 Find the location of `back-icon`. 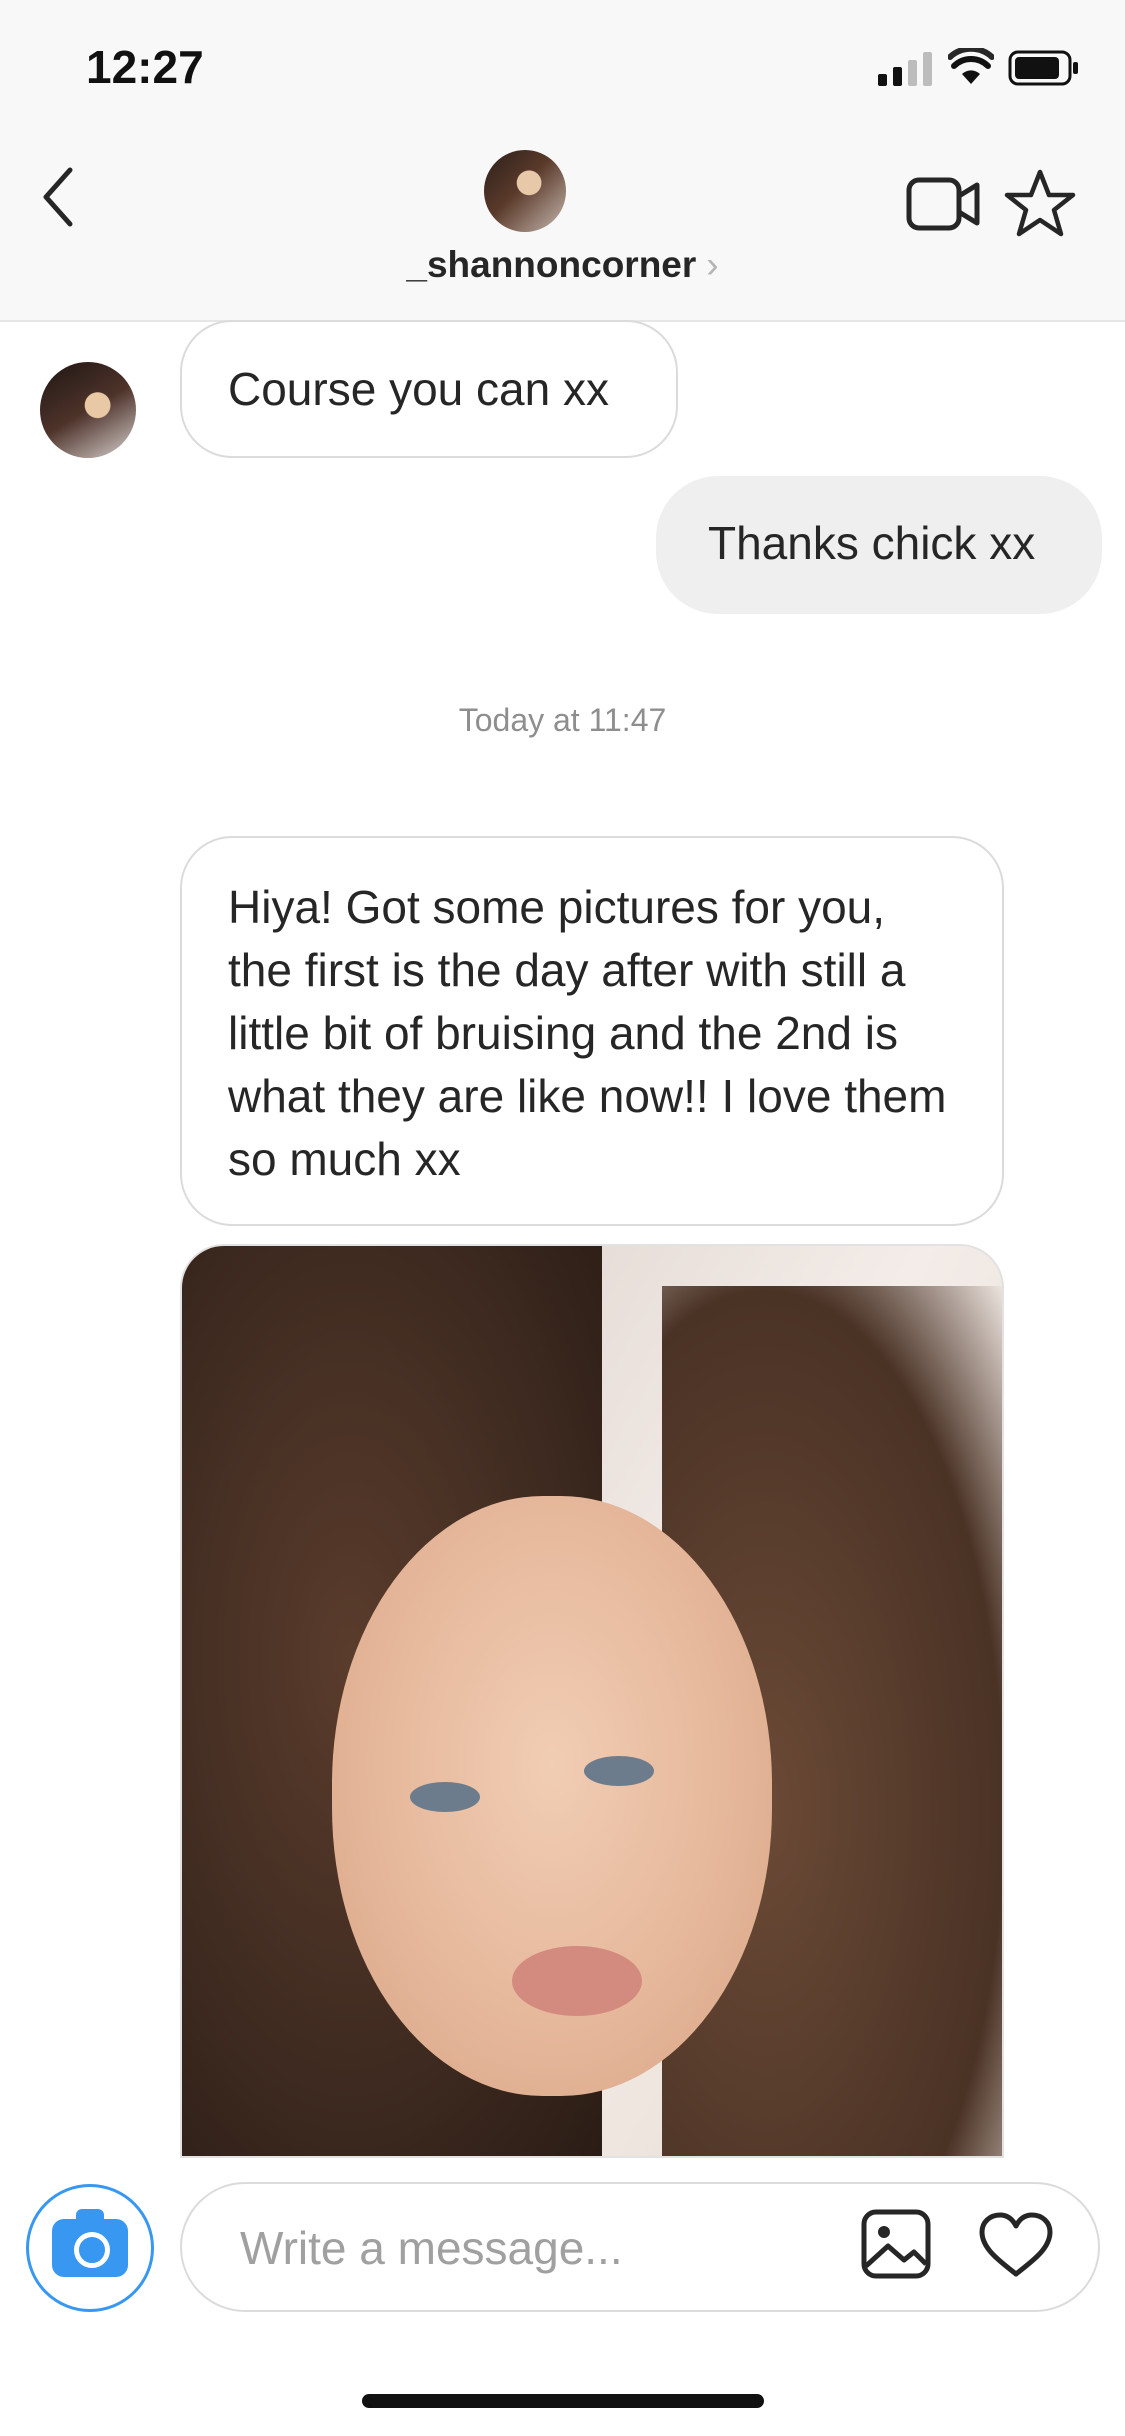

back-icon is located at coordinates (58, 197).